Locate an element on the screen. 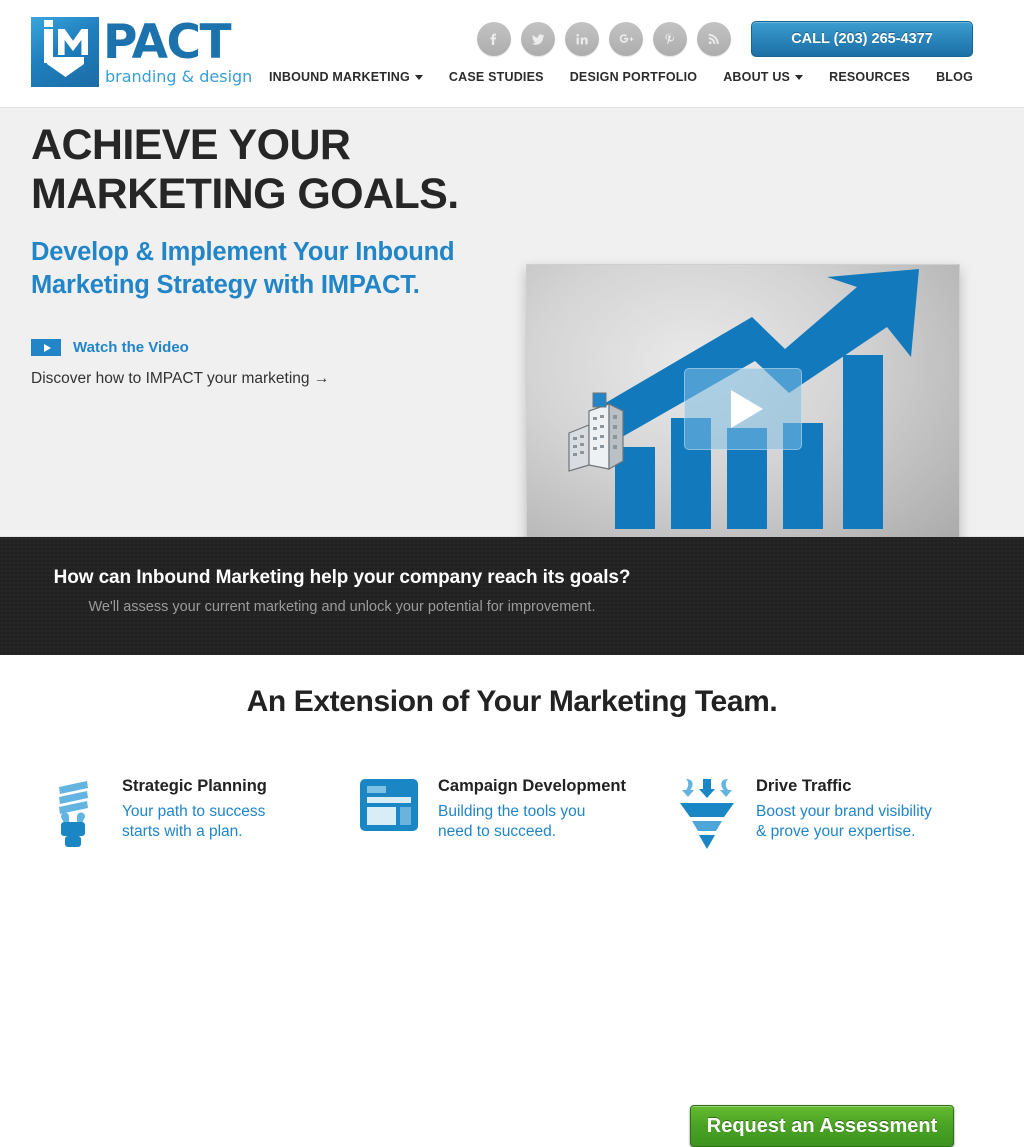 The height and width of the screenshot is (1147, 1024). logo-mark-icon is located at coordinates (65, 52).